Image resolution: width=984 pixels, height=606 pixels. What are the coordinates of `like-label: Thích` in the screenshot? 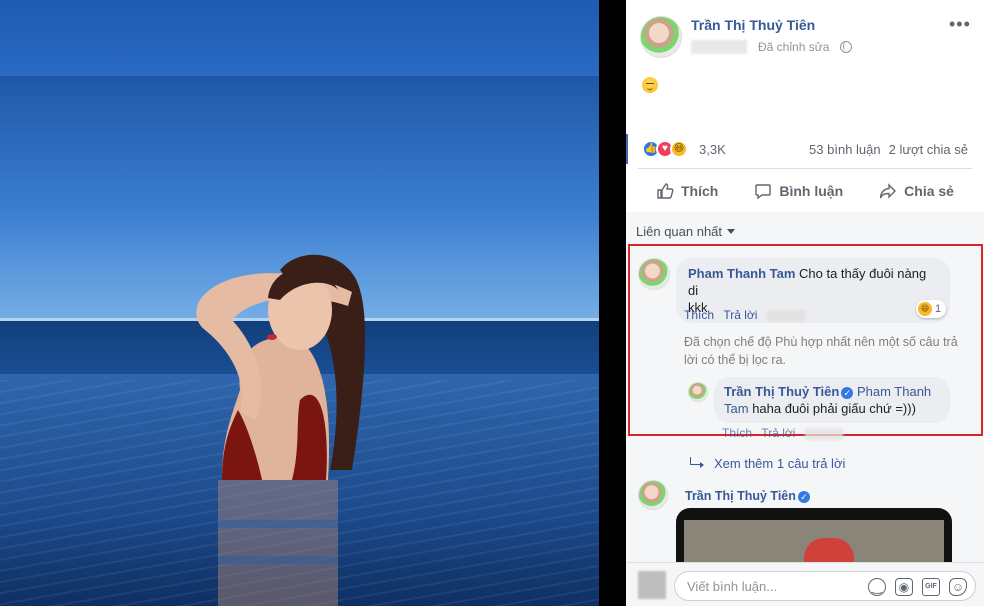 It's located at (700, 191).